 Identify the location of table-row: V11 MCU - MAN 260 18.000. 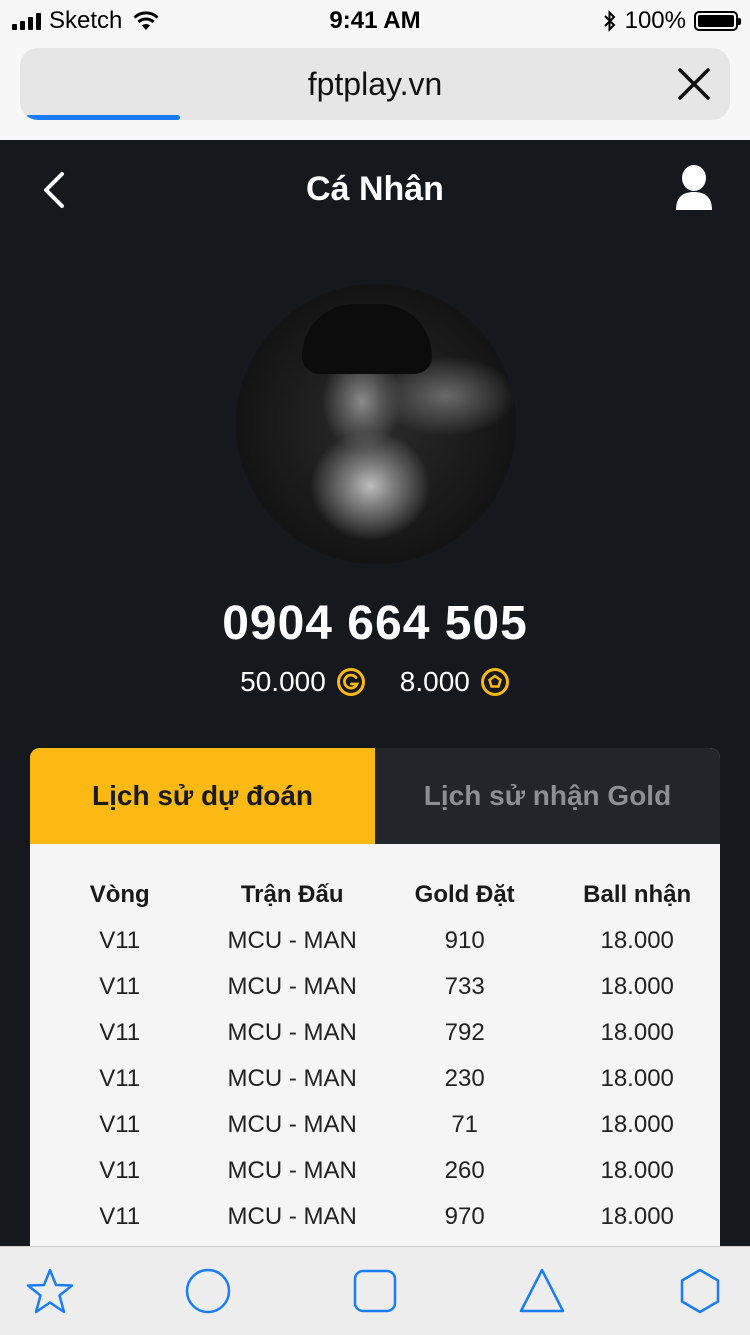
(375, 1171).